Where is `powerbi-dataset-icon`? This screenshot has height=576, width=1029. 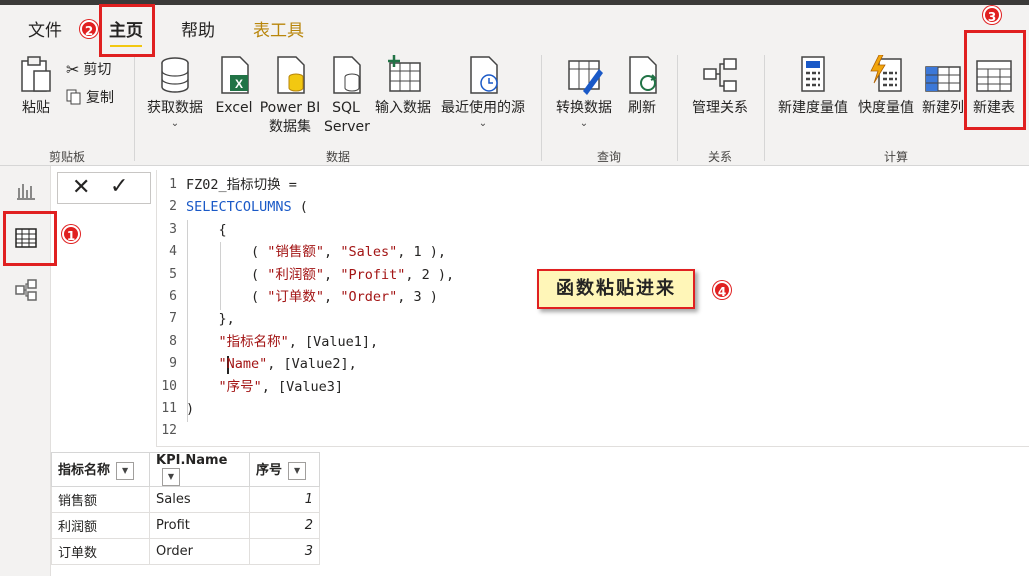
powerbi-dataset-icon is located at coordinates (291, 75).